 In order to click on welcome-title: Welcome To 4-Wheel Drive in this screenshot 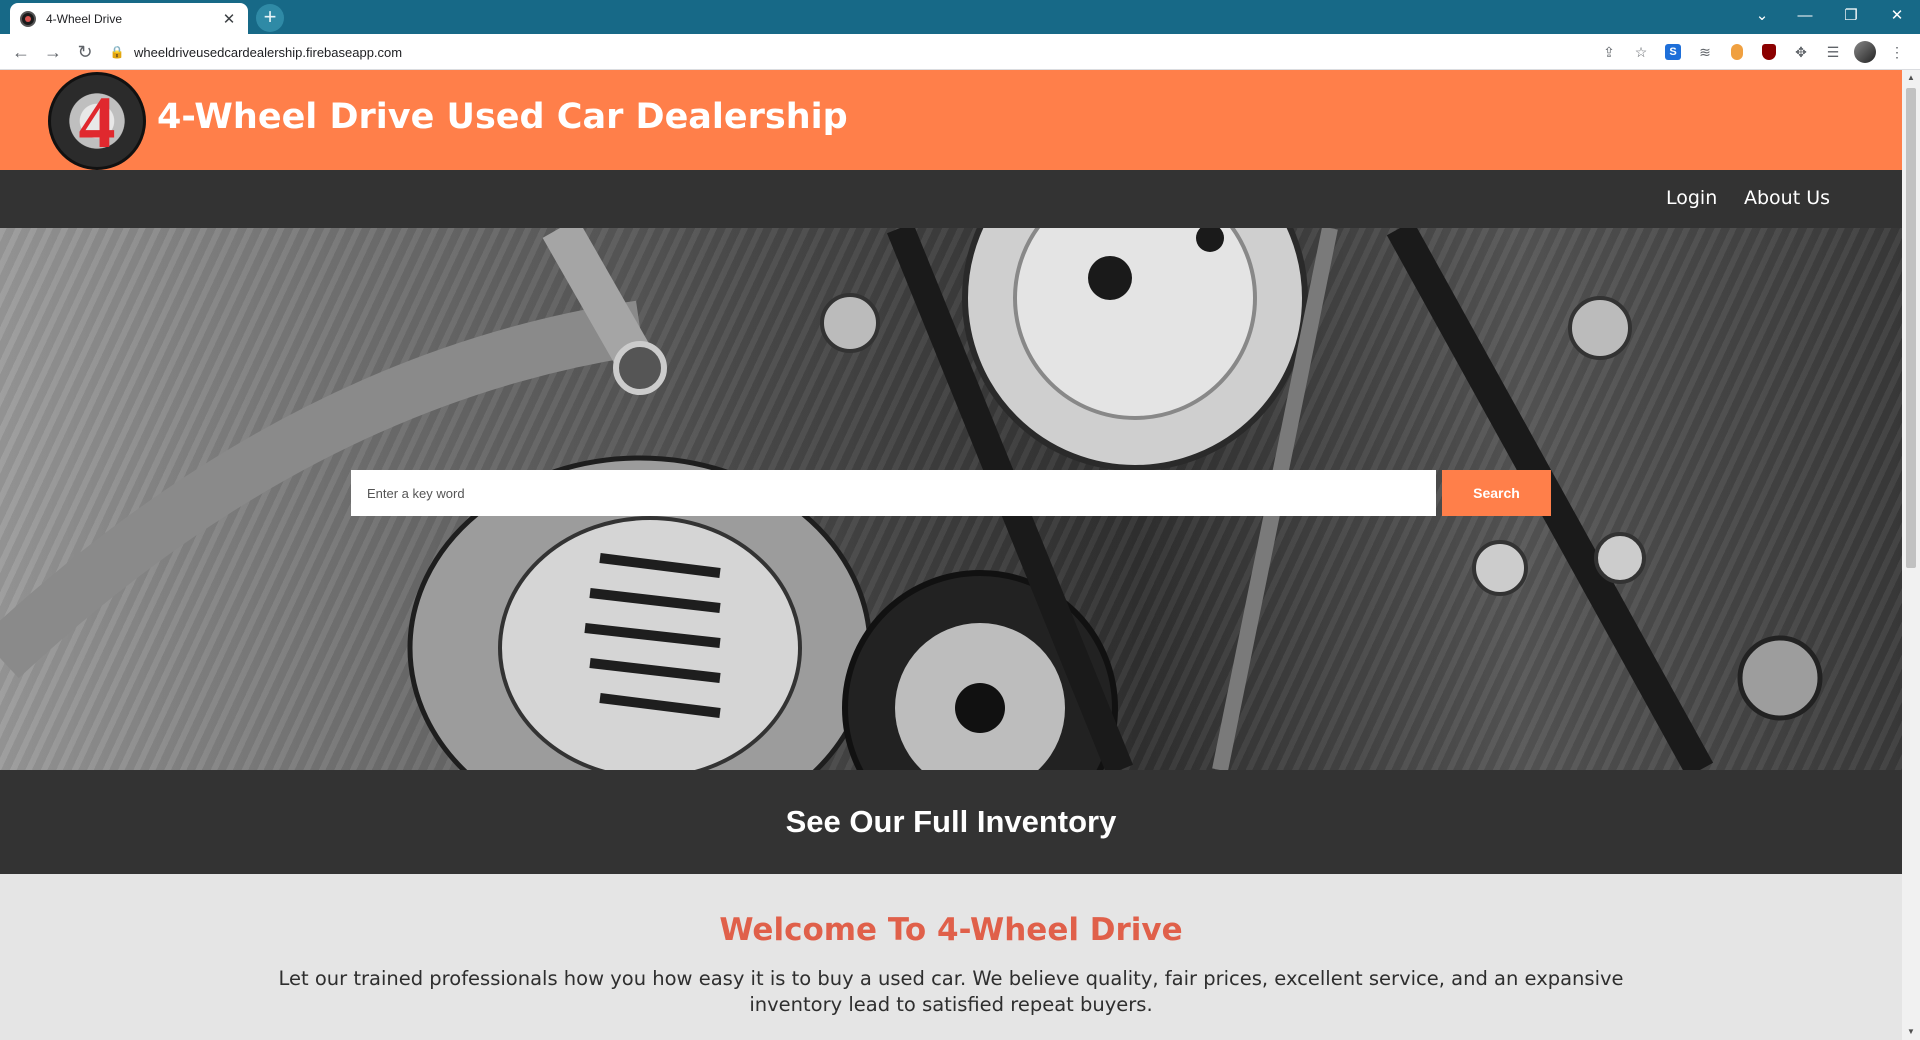, I will do `click(951, 930)`.